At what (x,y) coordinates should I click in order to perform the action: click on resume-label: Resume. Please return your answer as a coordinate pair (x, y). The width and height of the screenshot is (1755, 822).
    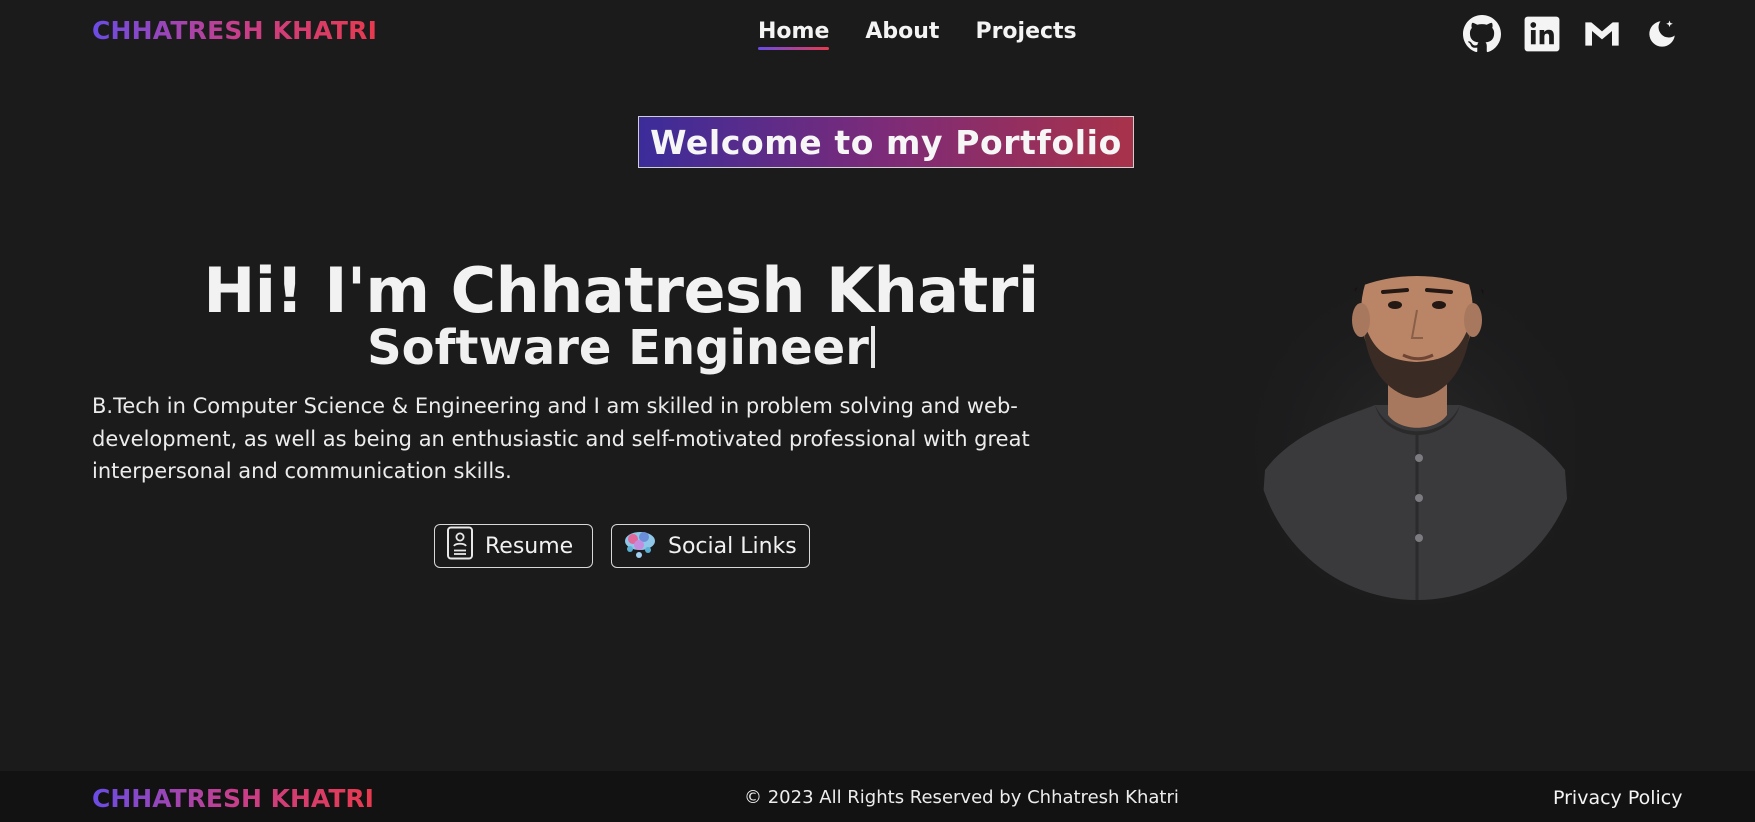
    Looking at the image, I should click on (529, 546).